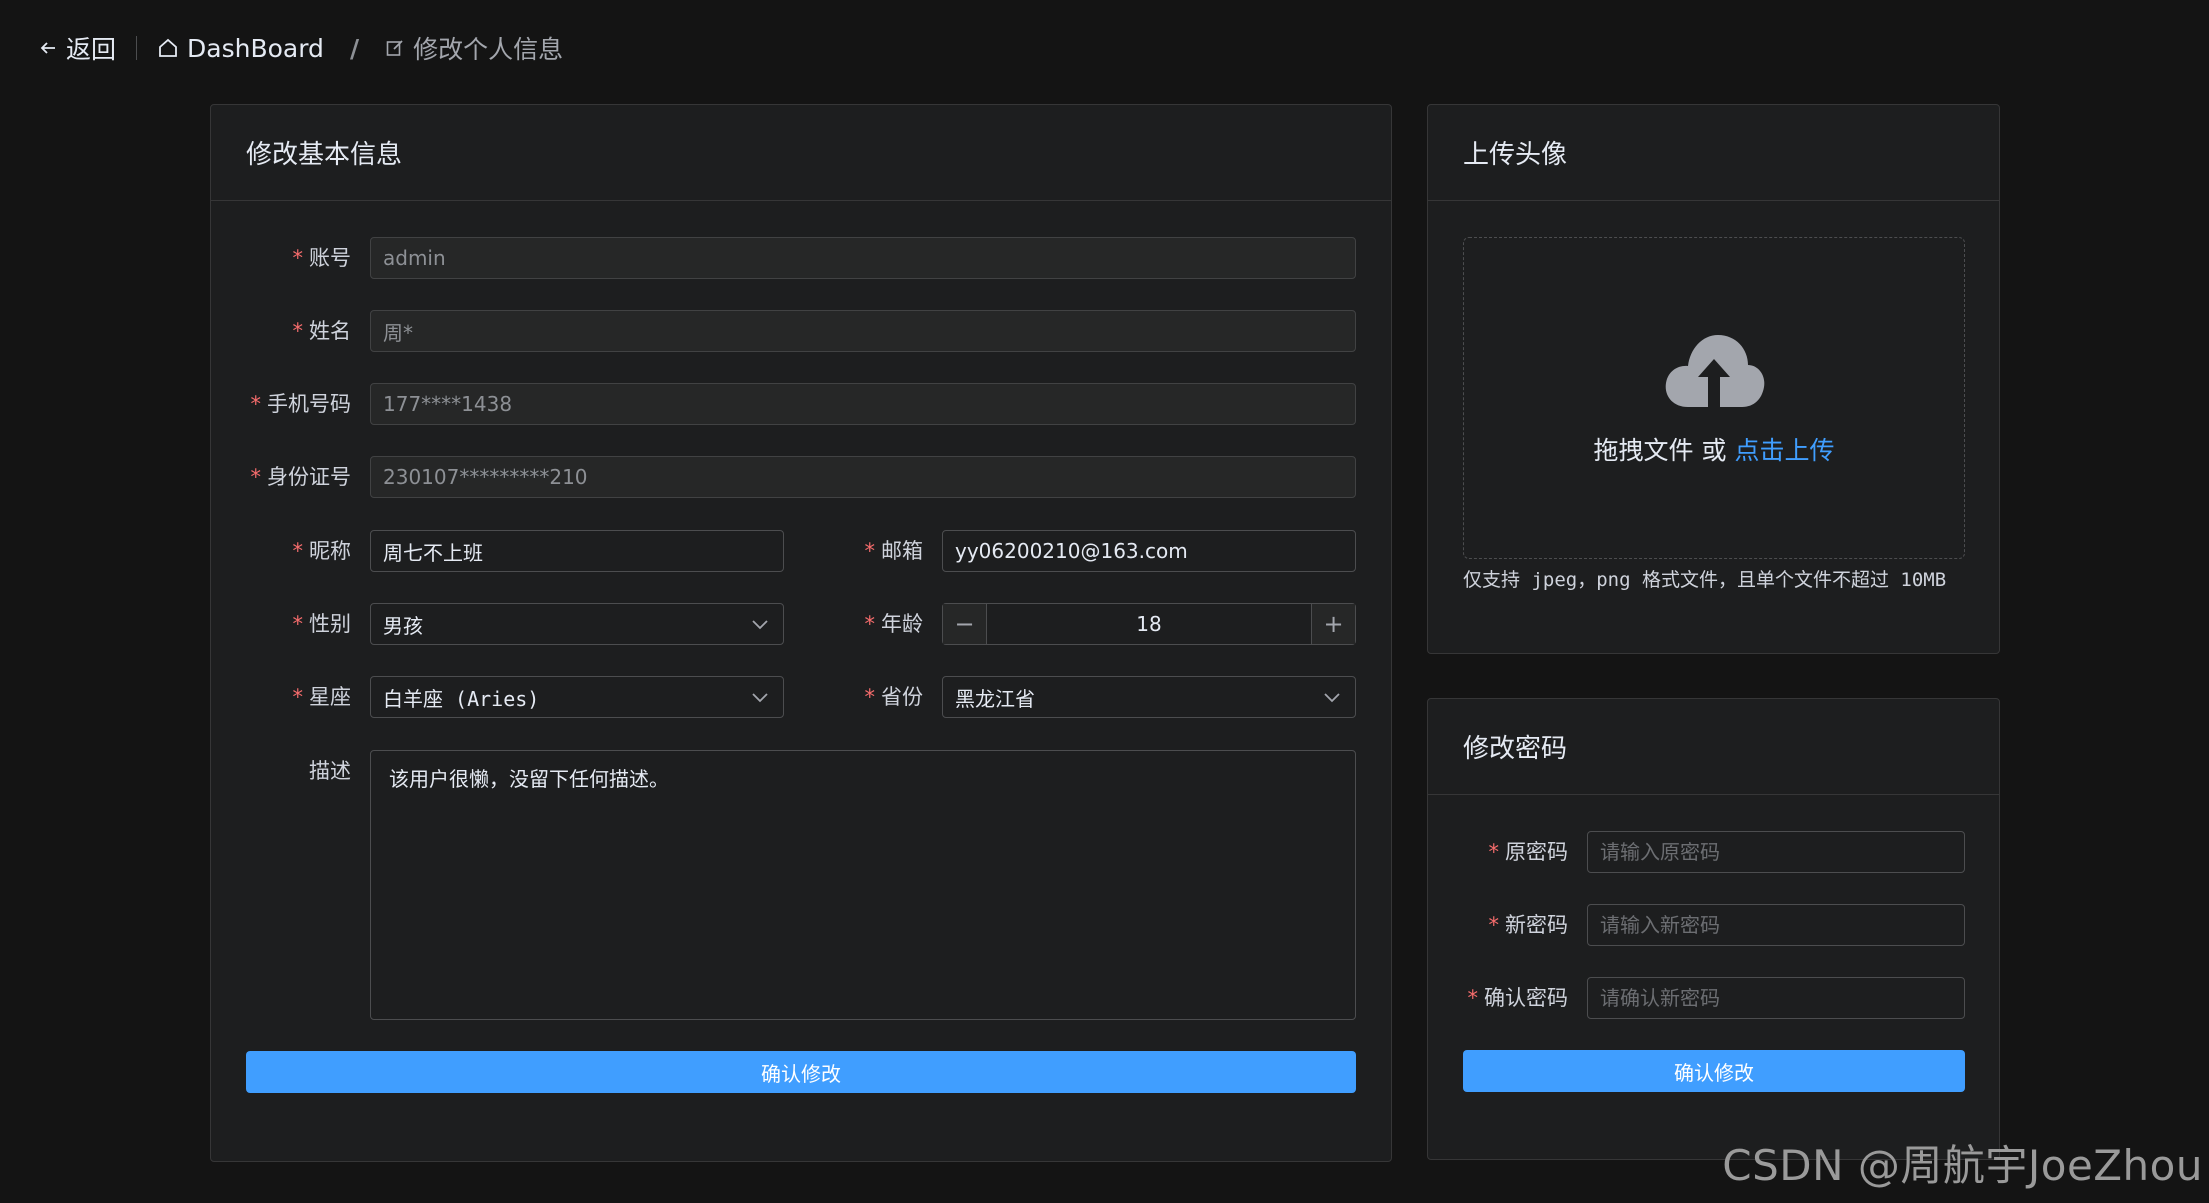  What do you see at coordinates (1962, 1165) in the screenshot?
I see `watermark: CSDN @周航宇JoeZhou` at bounding box center [1962, 1165].